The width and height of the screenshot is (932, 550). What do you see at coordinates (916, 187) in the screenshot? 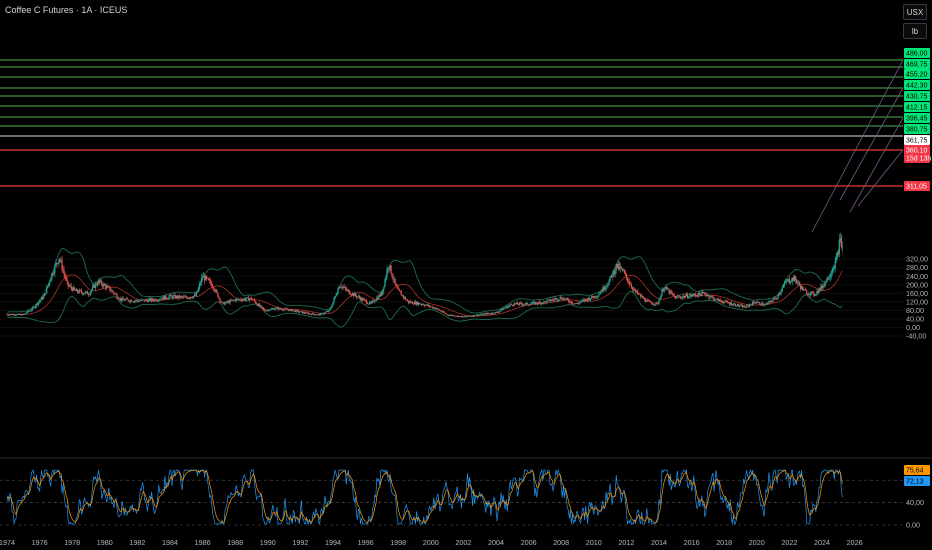
I see `level-tag-label: 311,05` at bounding box center [916, 187].